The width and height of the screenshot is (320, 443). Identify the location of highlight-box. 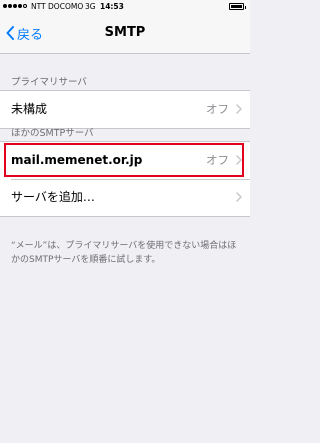
(124, 160).